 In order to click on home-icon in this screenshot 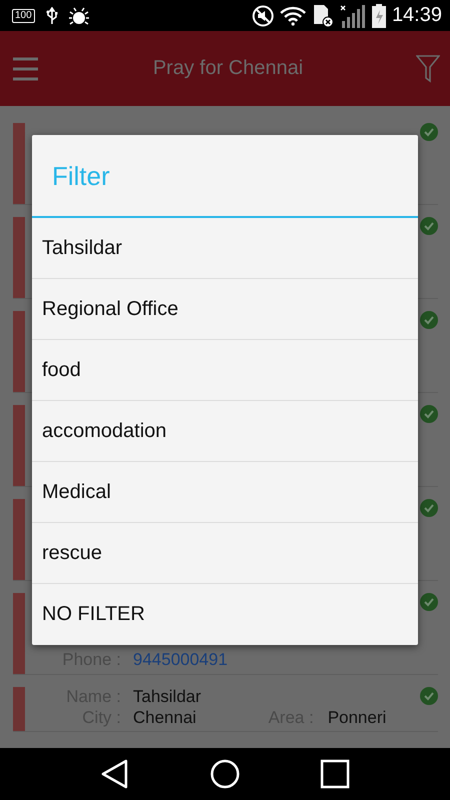, I will do `click(225, 774)`.